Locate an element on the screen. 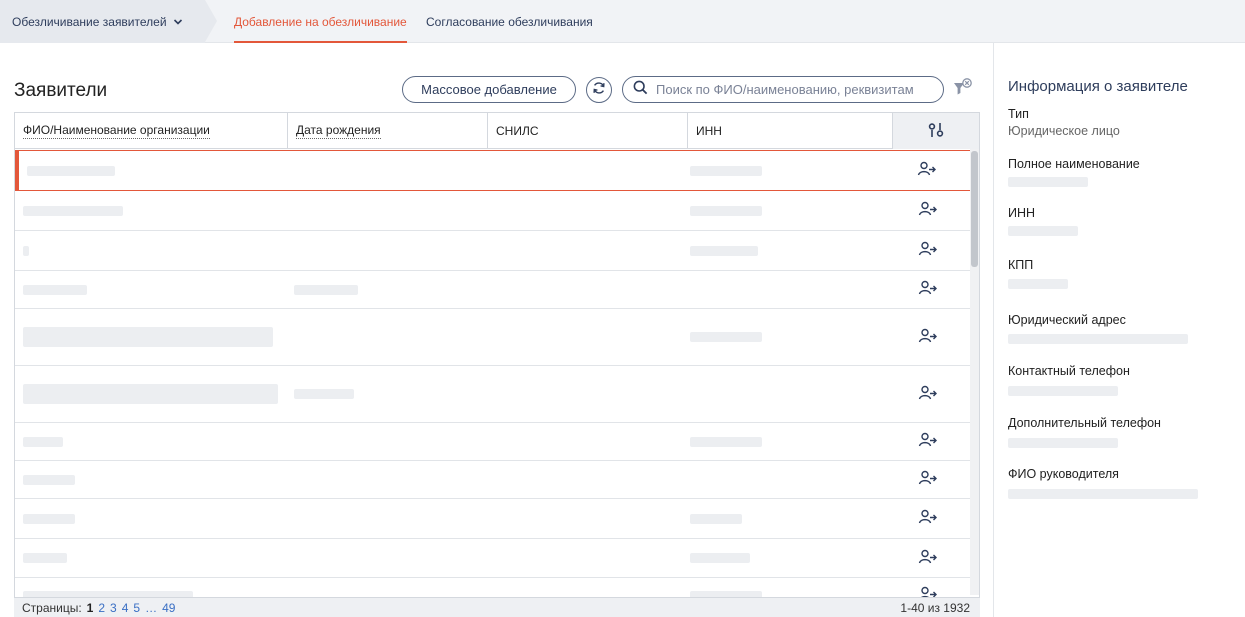 The height and width of the screenshot is (617, 1245). column-header-name: ФИО/Наименование организации is located at coordinates (151, 131).